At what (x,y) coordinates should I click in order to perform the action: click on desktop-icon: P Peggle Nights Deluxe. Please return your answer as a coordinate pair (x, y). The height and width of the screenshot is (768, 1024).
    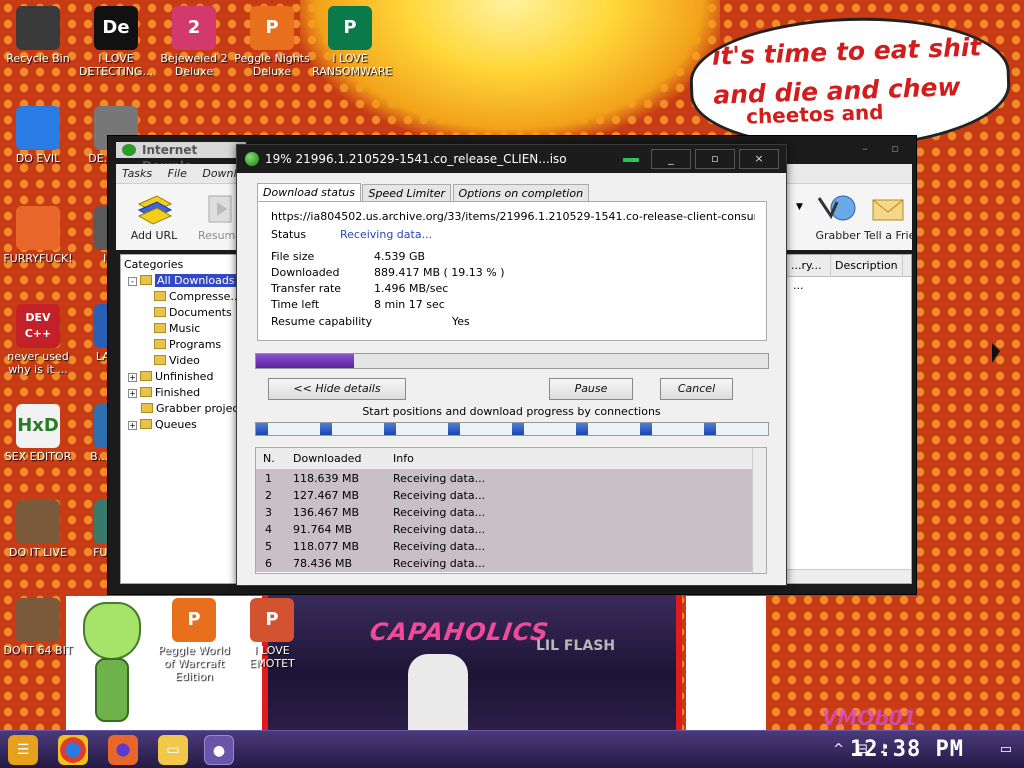
    Looking at the image, I should click on (272, 42).